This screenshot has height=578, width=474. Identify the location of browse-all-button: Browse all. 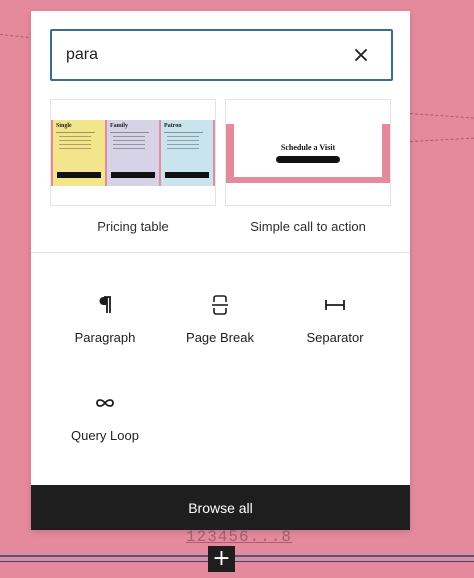
(220, 507).